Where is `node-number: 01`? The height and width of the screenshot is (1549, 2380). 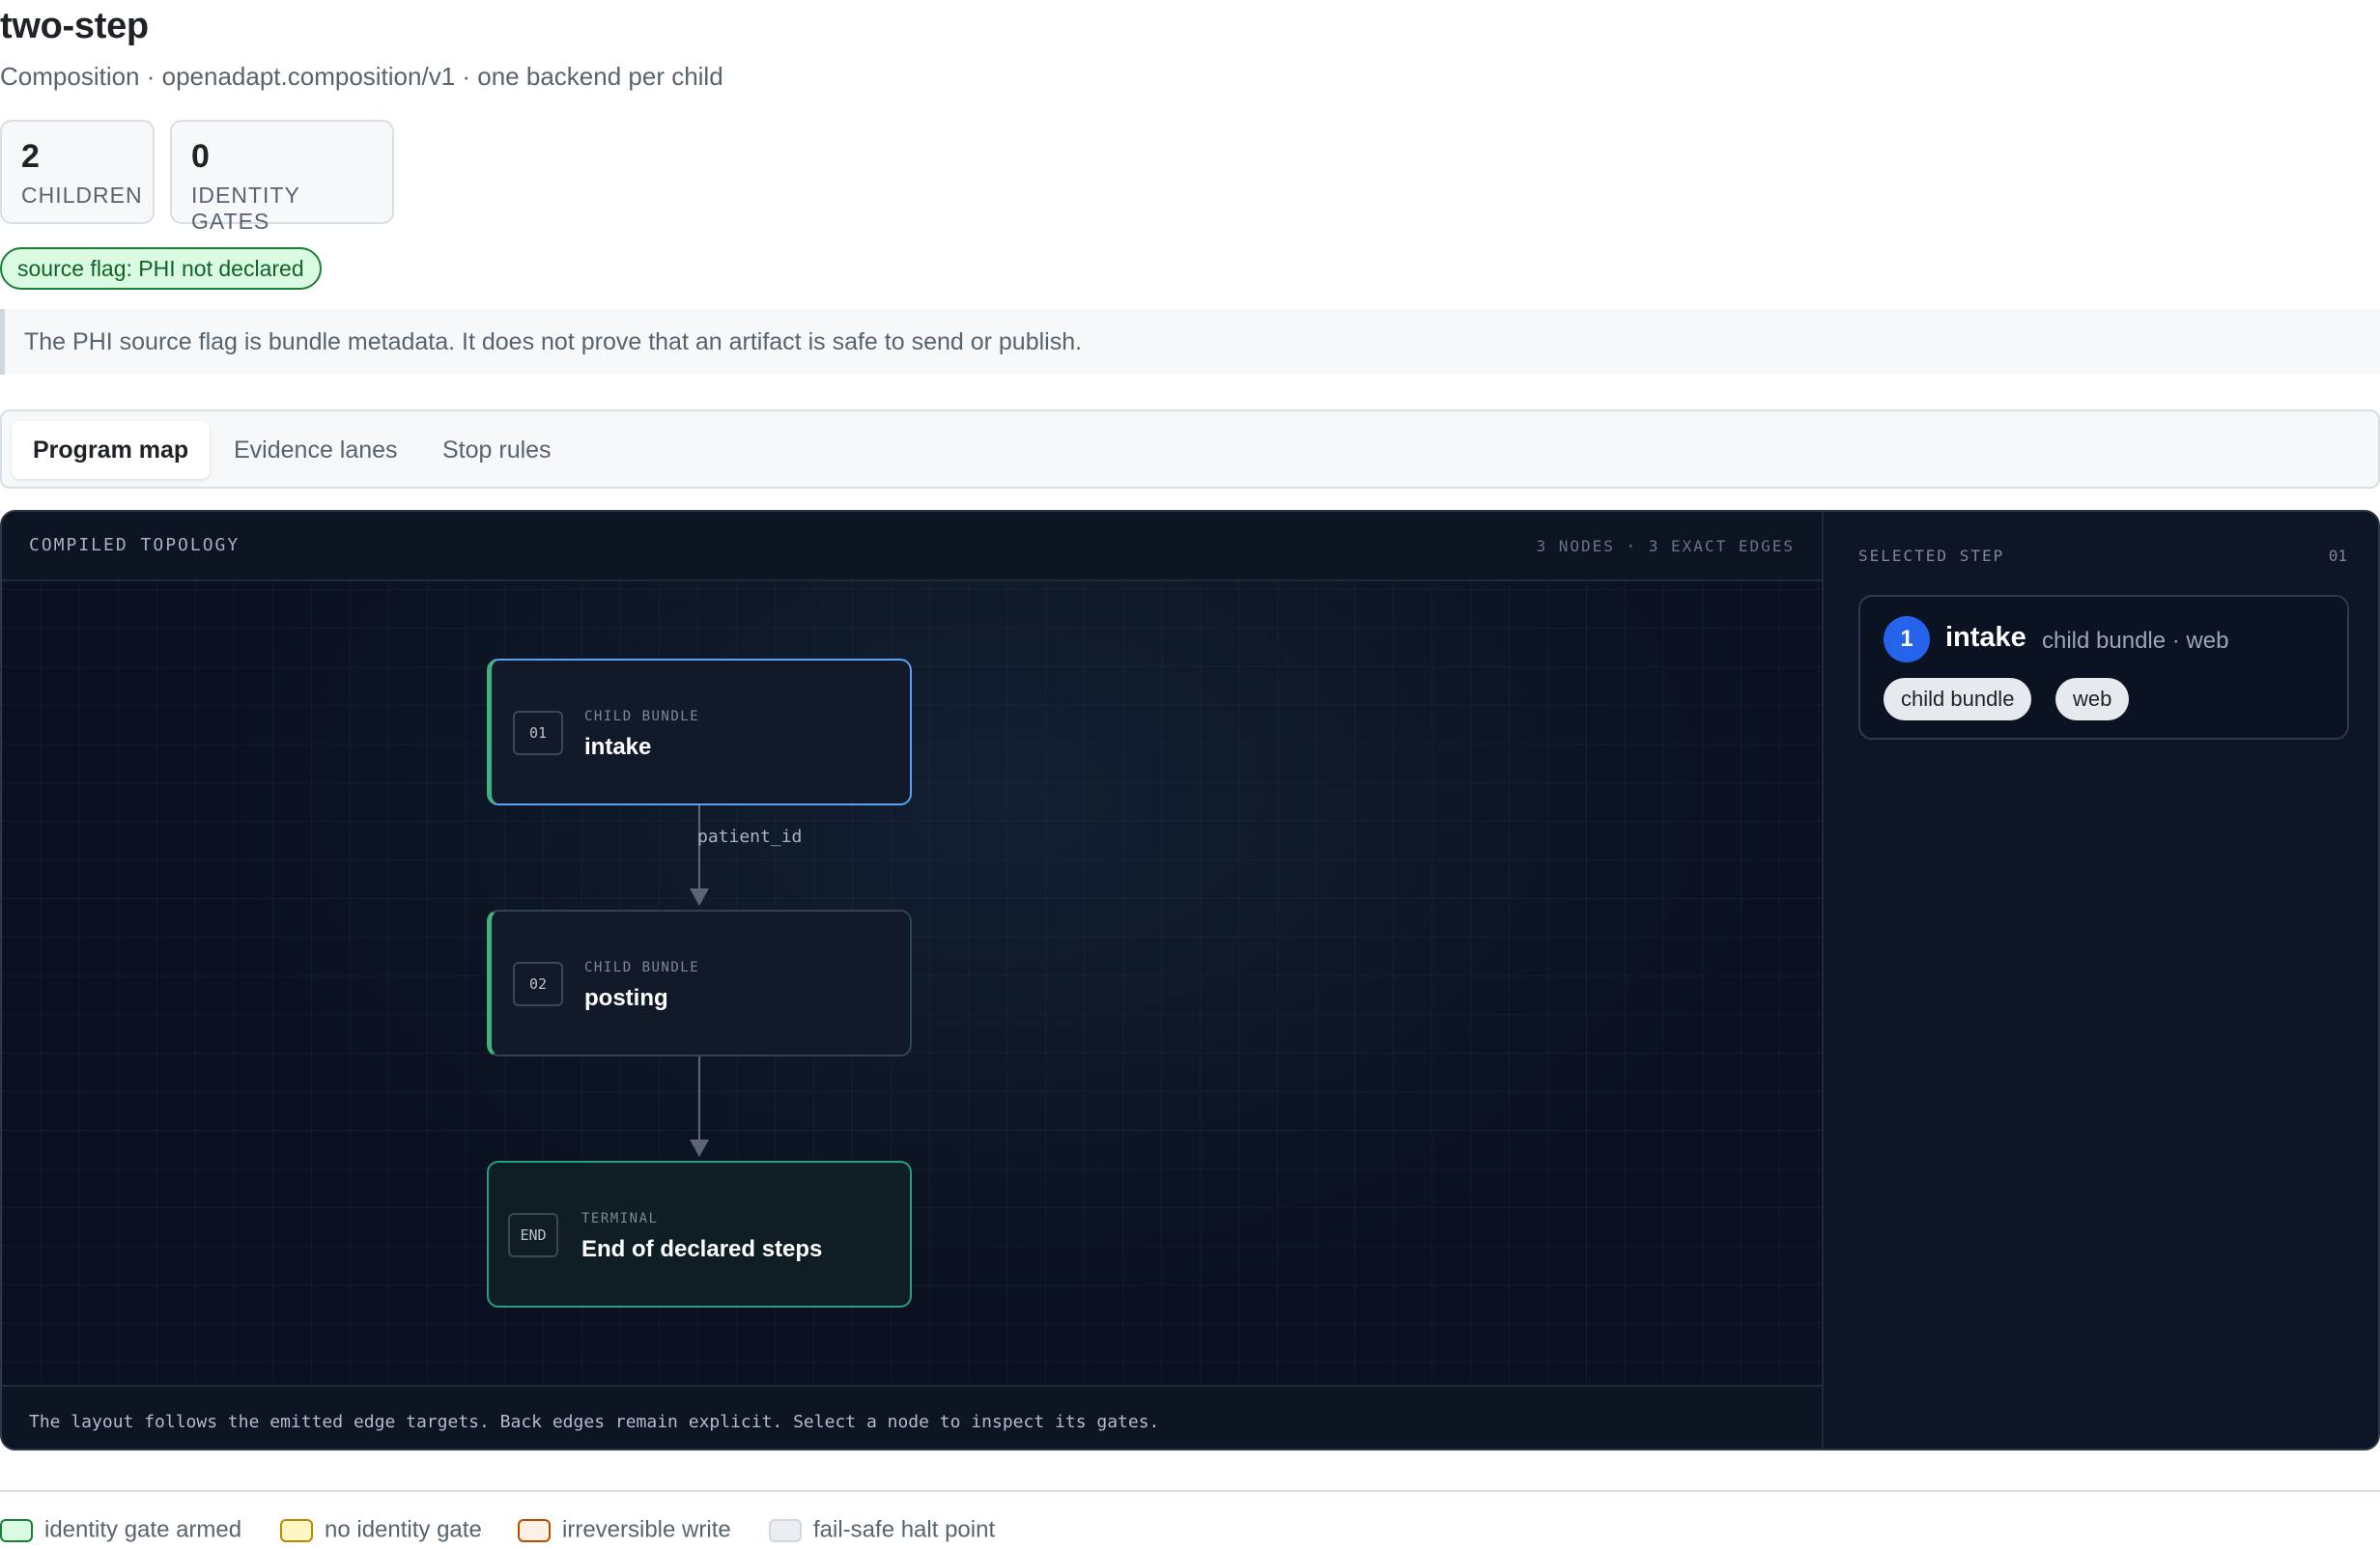
node-number: 01 is located at coordinates (538, 733).